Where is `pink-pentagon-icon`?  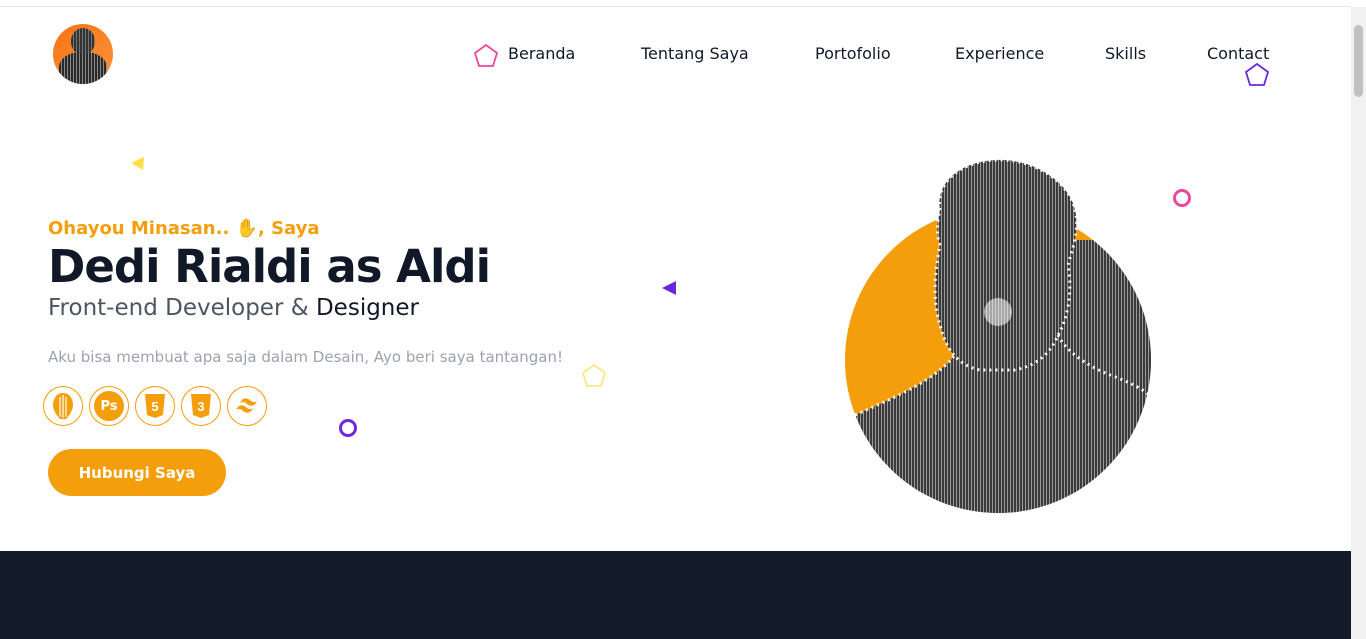
pink-pentagon-icon is located at coordinates (486, 55).